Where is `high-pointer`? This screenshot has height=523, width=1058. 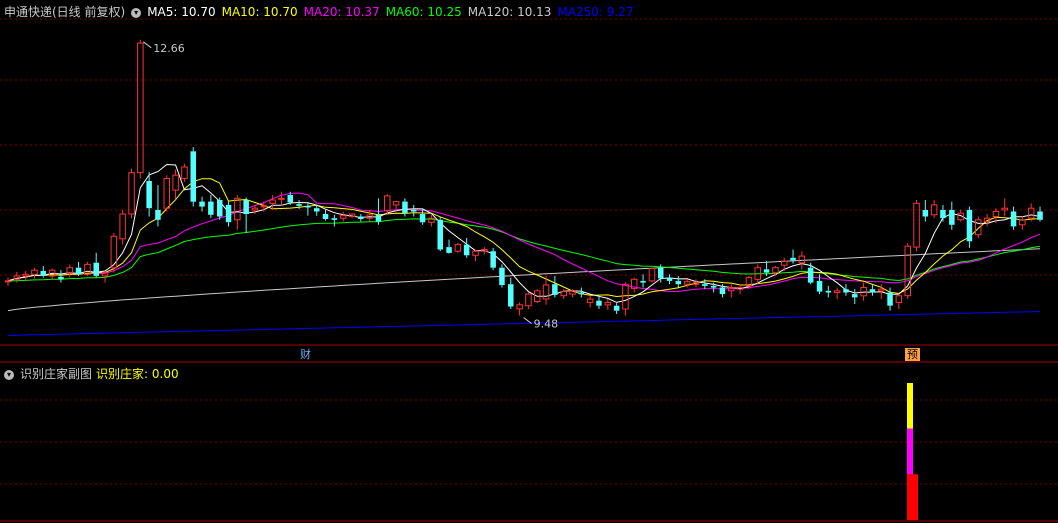
high-pointer is located at coordinates (147, 45).